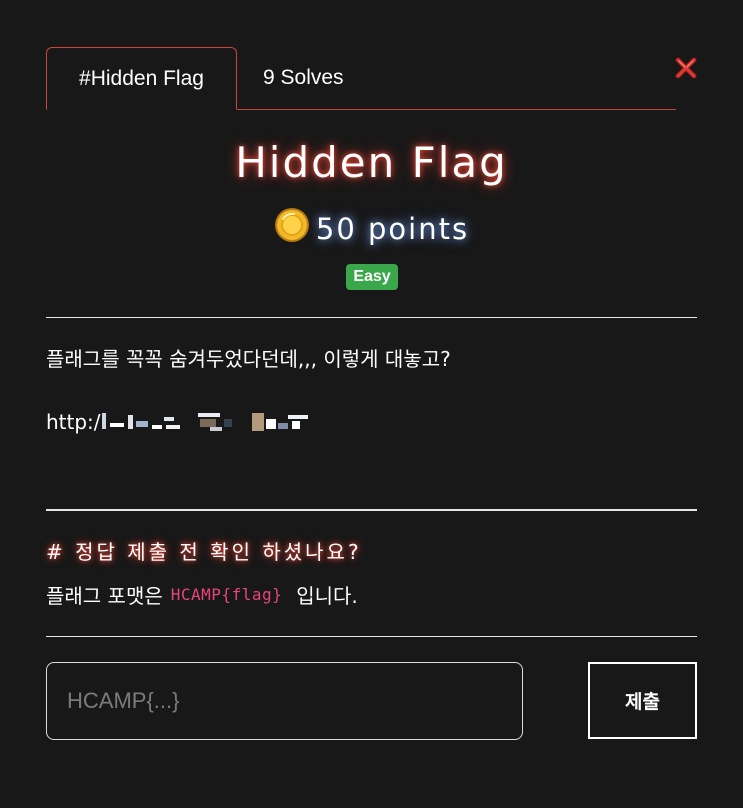 The height and width of the screenshot is (808, 743). What do you see at coordinates (207, 422) in the screenshot?
I see `redacted-url` at bounding box center [207, 422].